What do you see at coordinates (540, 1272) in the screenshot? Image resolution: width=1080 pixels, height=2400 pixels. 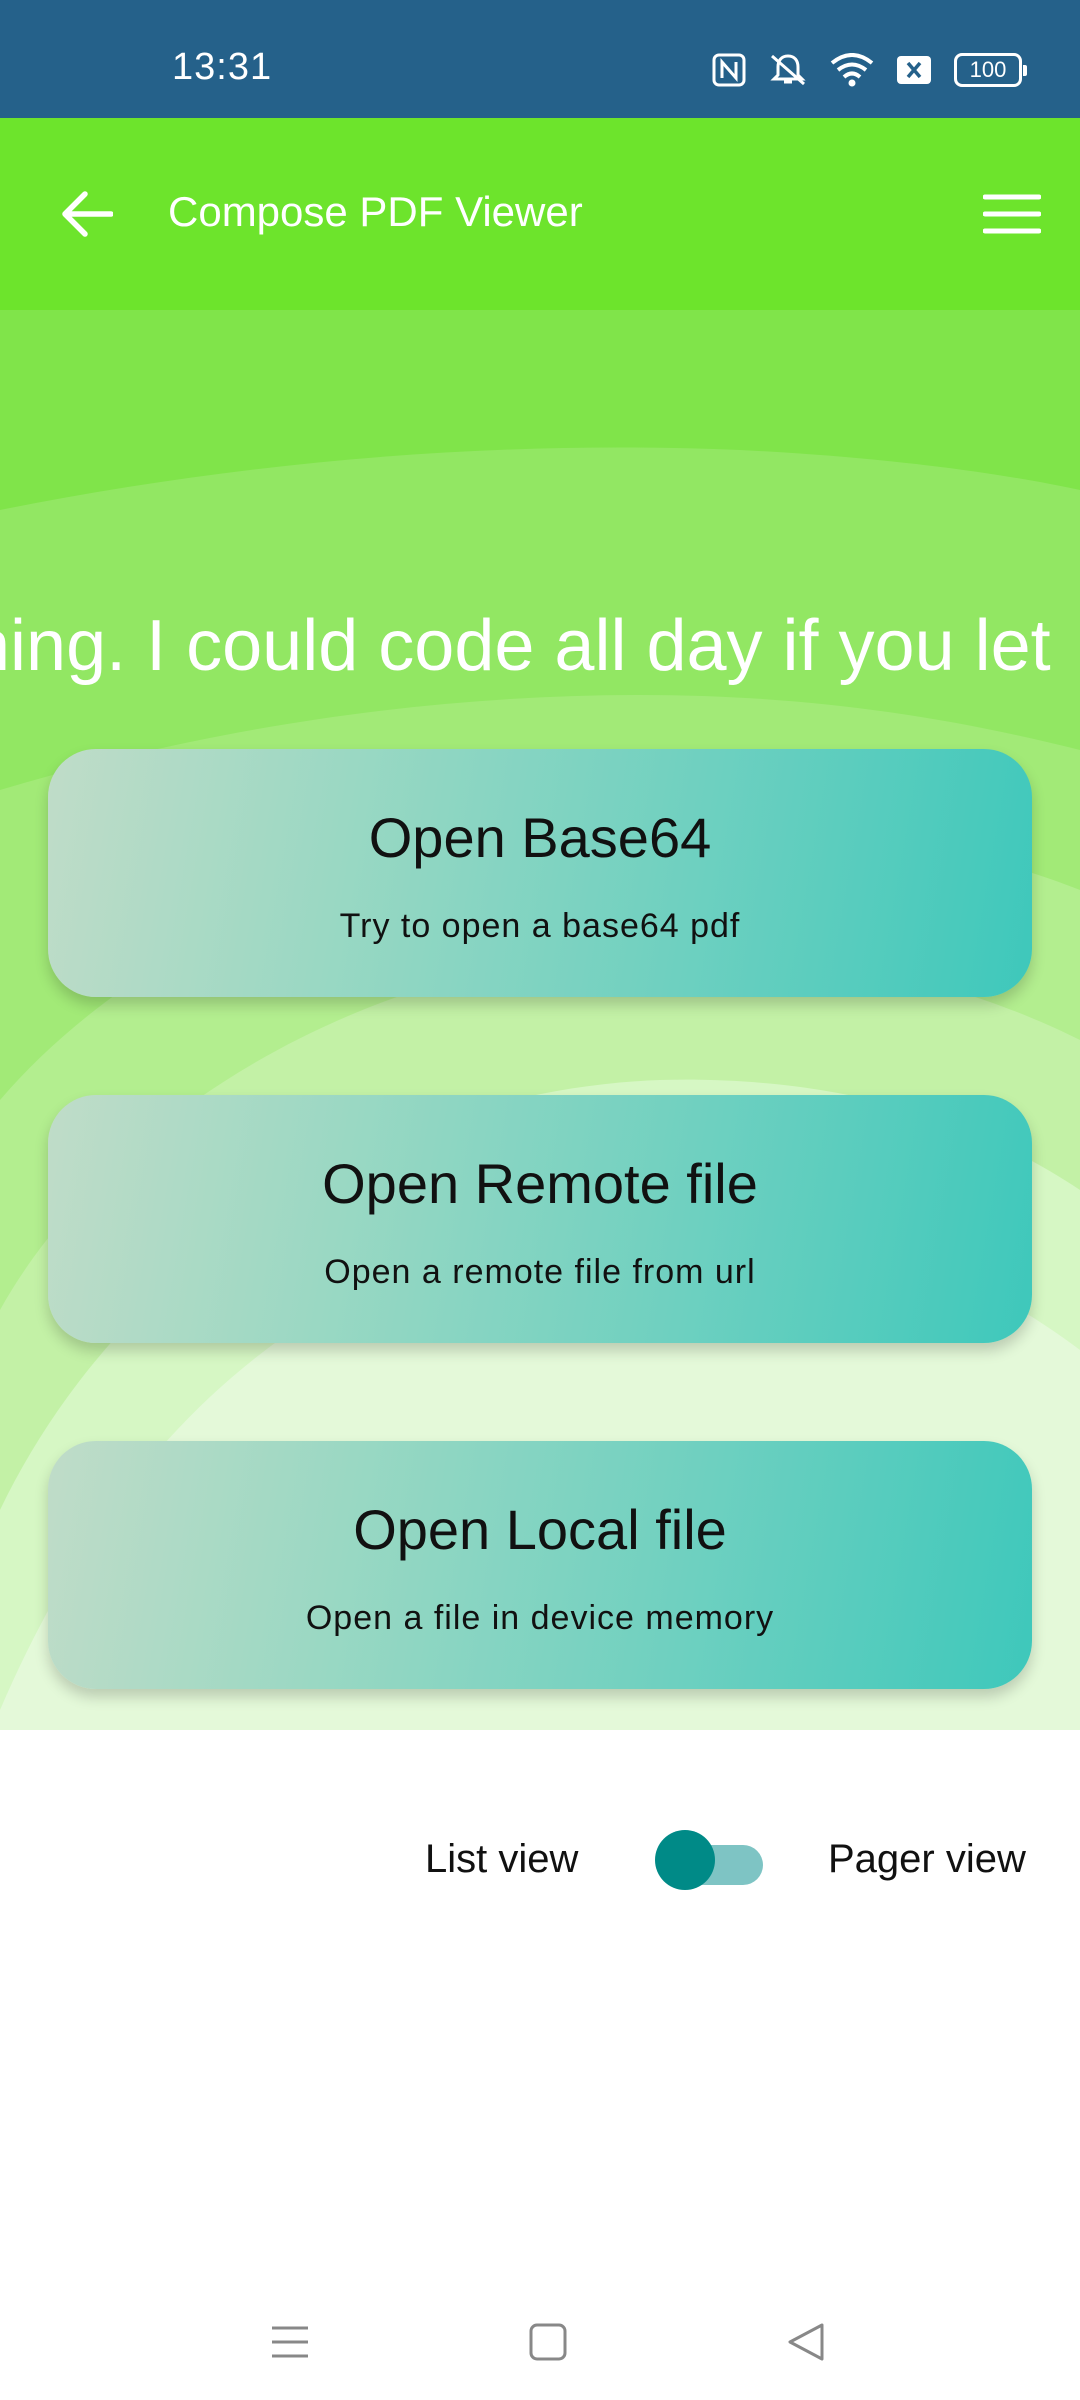 I see `card-subtitle: Open a remote file from url` at bounding box center [540, 1272].